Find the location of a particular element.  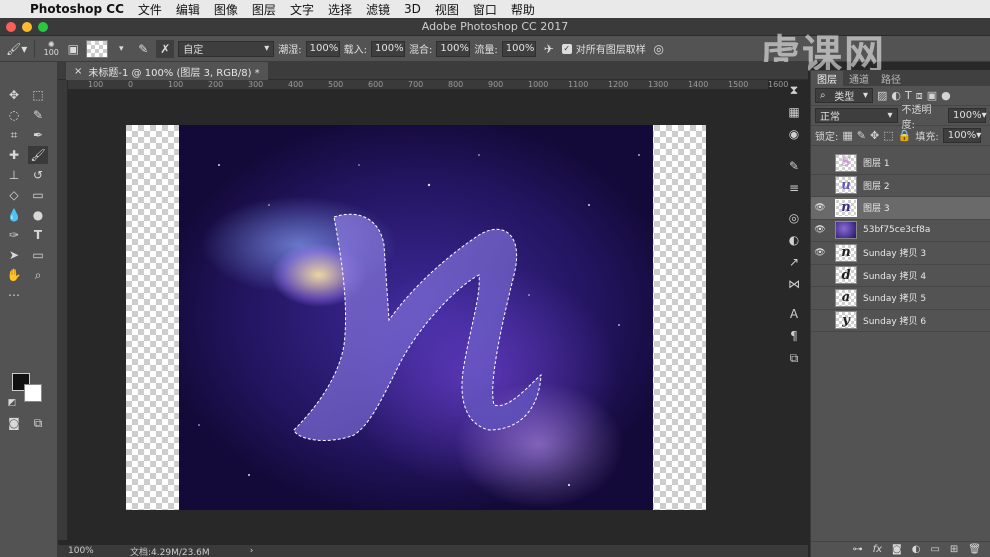

new-group-icon: ▭ is located at coordinates (934, 549).